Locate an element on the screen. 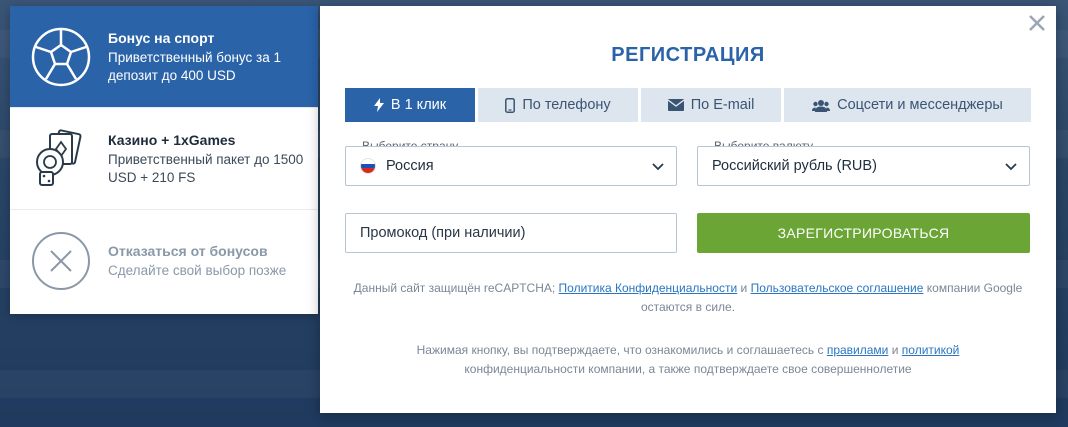  promo-placeholder: Промокод (при наличии) is located at coordinates (443, 233).